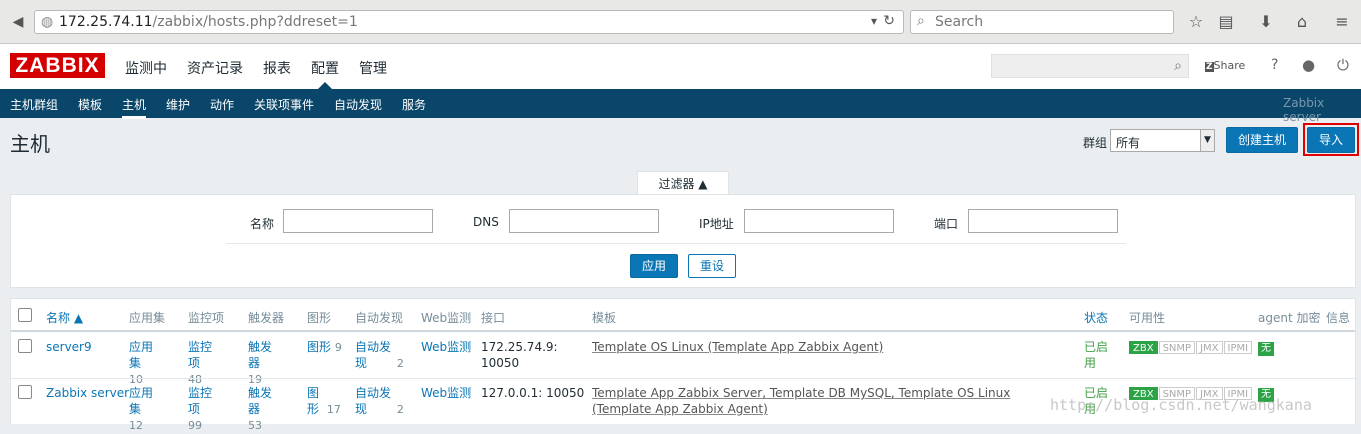  I want to click on host-name-link: Zabbix server, so click(87, 393).